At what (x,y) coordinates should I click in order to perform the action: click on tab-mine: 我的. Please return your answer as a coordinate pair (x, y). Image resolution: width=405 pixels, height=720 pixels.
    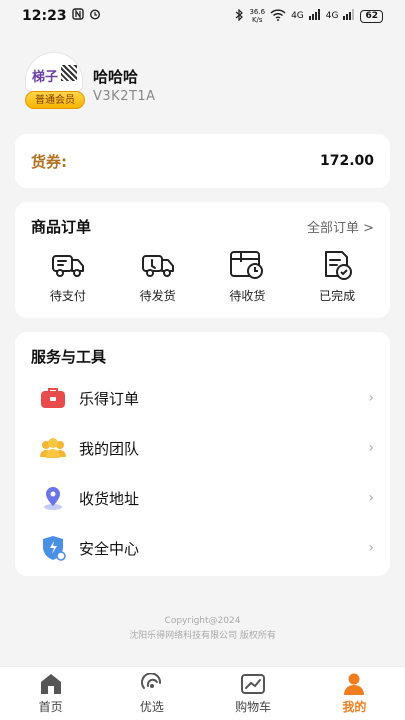
    Looking at the image, I should click on (354, 693).